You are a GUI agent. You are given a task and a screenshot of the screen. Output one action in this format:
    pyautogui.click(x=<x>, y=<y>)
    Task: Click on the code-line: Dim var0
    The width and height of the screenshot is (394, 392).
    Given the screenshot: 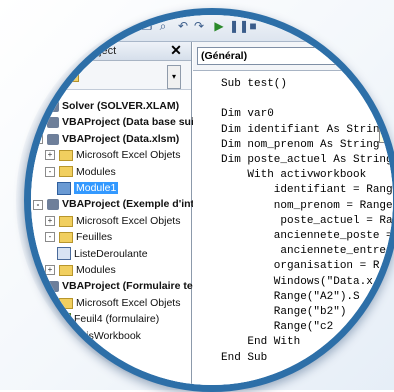 What is the action you would take?
    pyautogui.click(x=247, y=114)
    